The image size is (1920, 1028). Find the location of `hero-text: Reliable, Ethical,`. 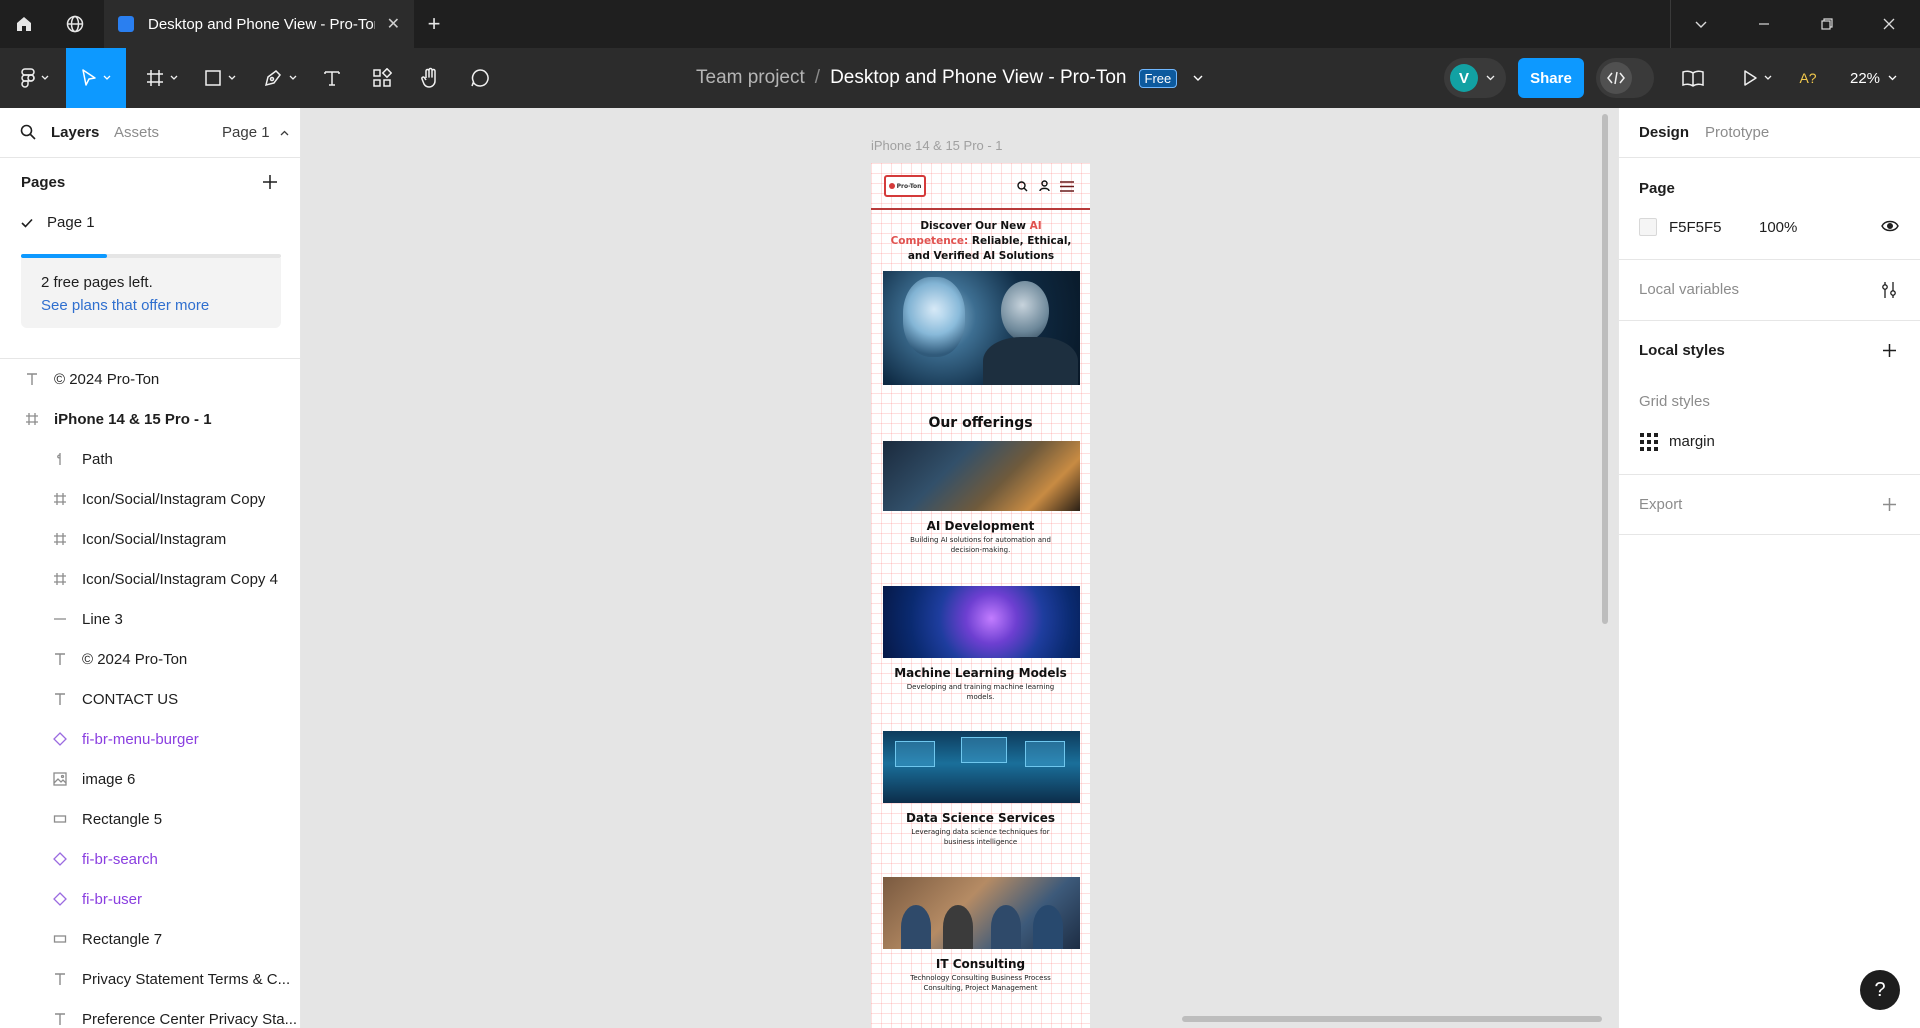

hero-text: Reliable, Ethical, is located at coordinates (1020, 241).